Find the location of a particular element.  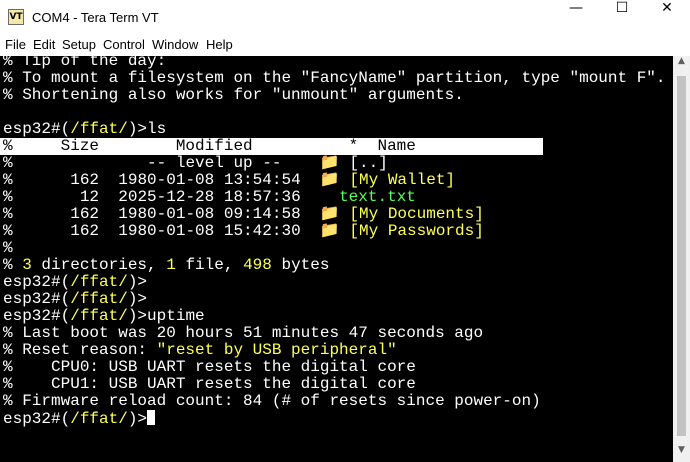

scroll-up-arrow-icon: ▲ is located at coordinates (681, 64).